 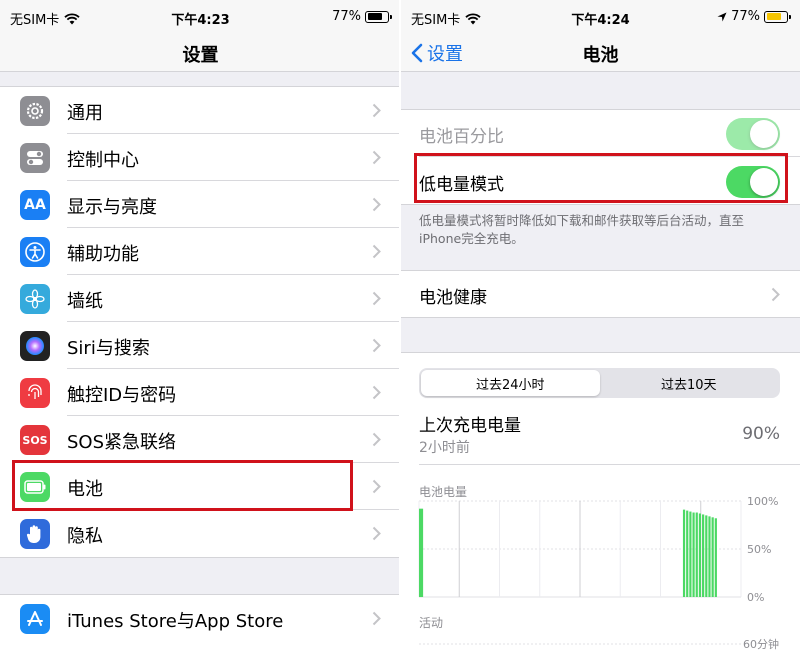 I want to click on section-separator, so click(x=609, y=464).